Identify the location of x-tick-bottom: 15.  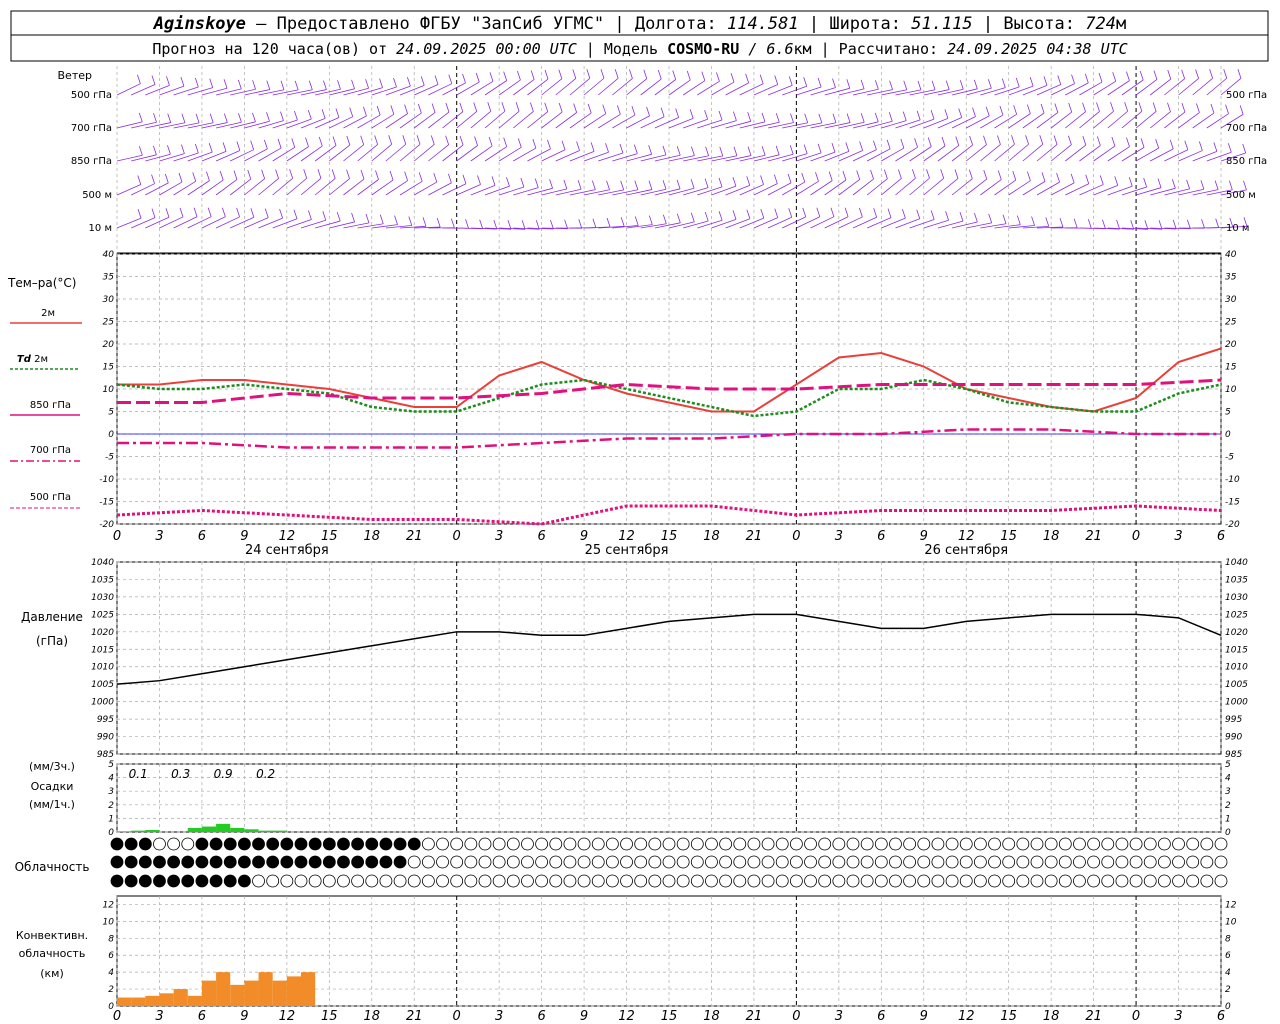
(1008, 1016).